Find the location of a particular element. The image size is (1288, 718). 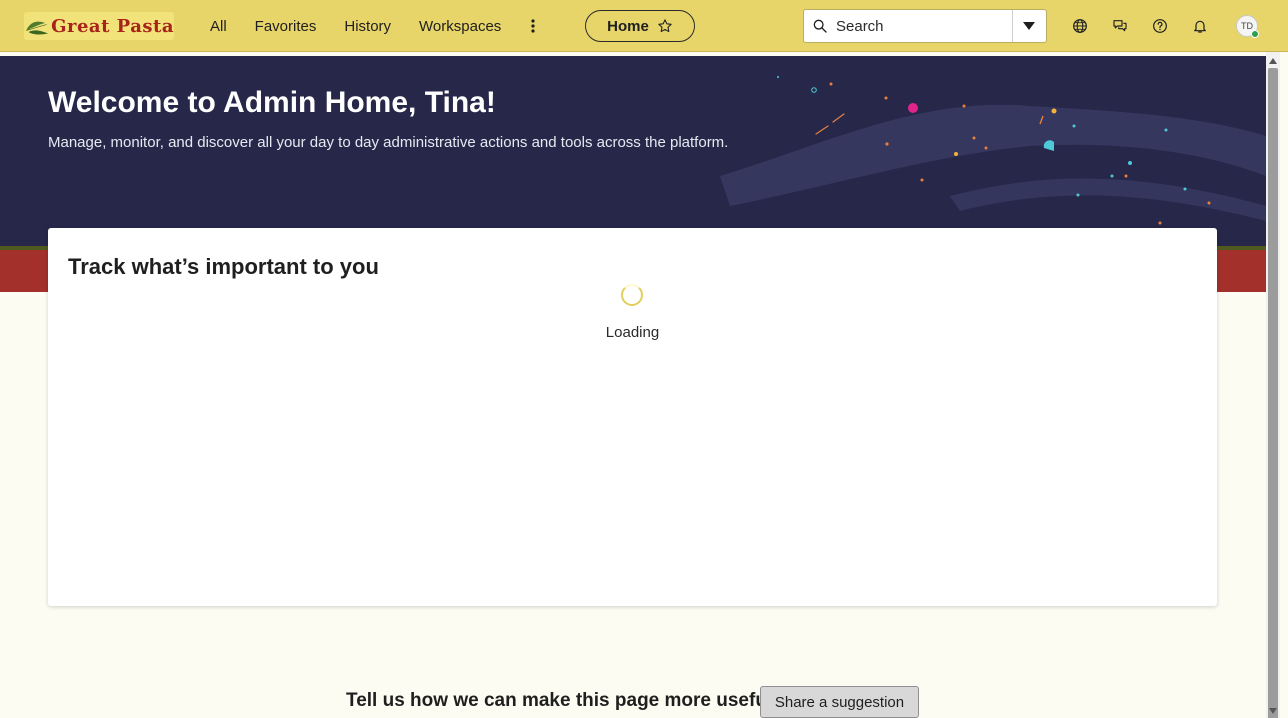

star-outline-icon is located at coordinates (665, 26).